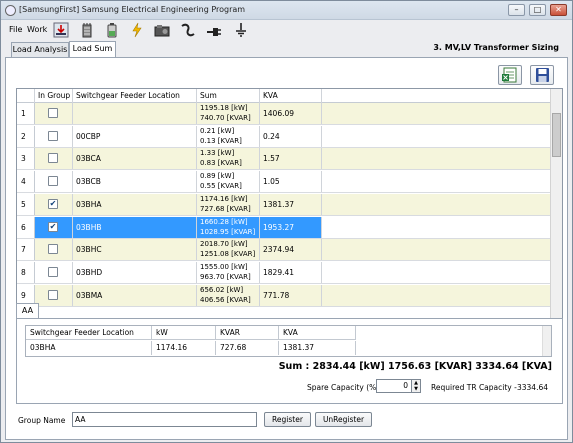 This screenshot has height=443, width=573. I want to click on group-name-input: AA, so click(164, 419).